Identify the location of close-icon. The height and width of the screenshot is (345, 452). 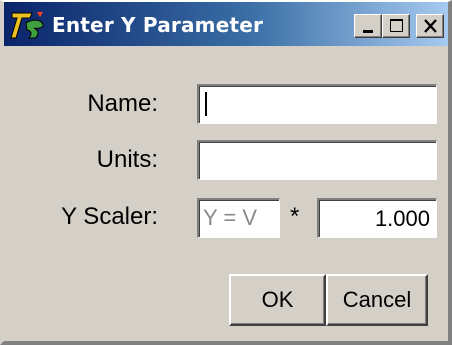
(430, 26).